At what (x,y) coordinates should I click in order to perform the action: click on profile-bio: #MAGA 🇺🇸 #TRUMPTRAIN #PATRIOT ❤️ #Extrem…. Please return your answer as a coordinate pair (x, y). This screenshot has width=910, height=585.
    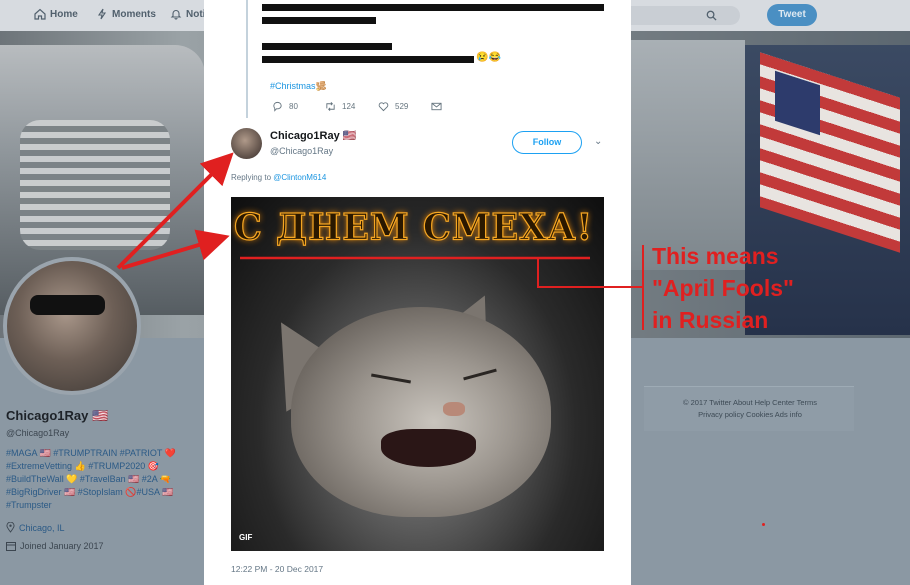
    Looking at the image, I should click on (103, 479).